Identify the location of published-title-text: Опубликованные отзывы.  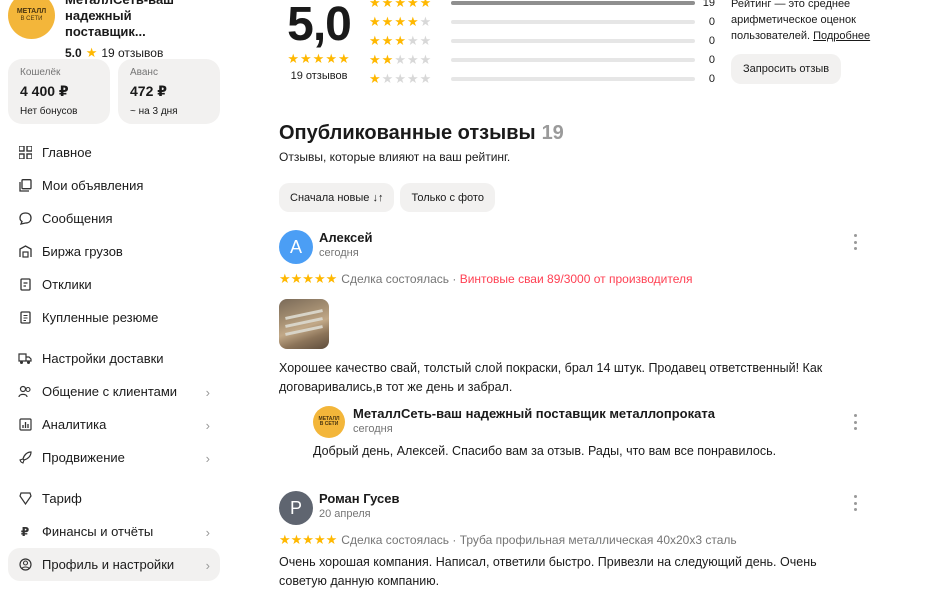
(407, 133).